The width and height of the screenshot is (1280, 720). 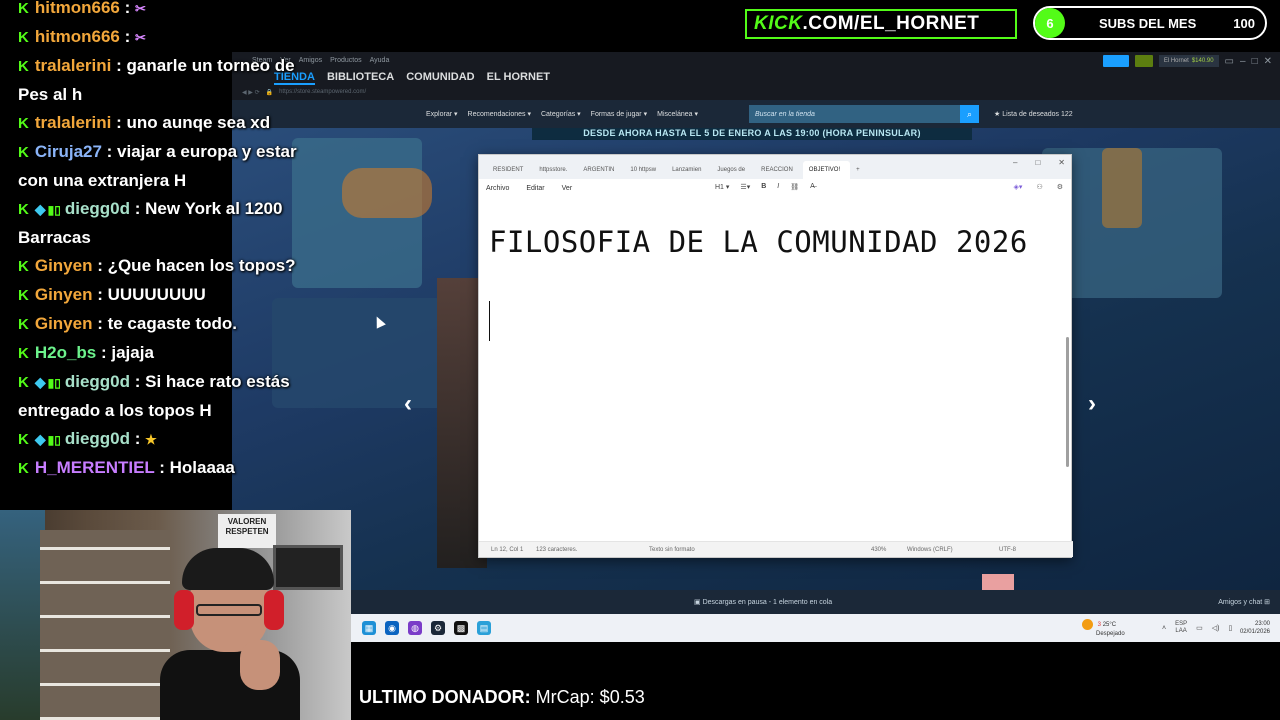 What do you see at coordinates (442, 114) in the screenshot?
I see `store-menu-explorar: Explorar ▾` at bounding box center [442, 114].